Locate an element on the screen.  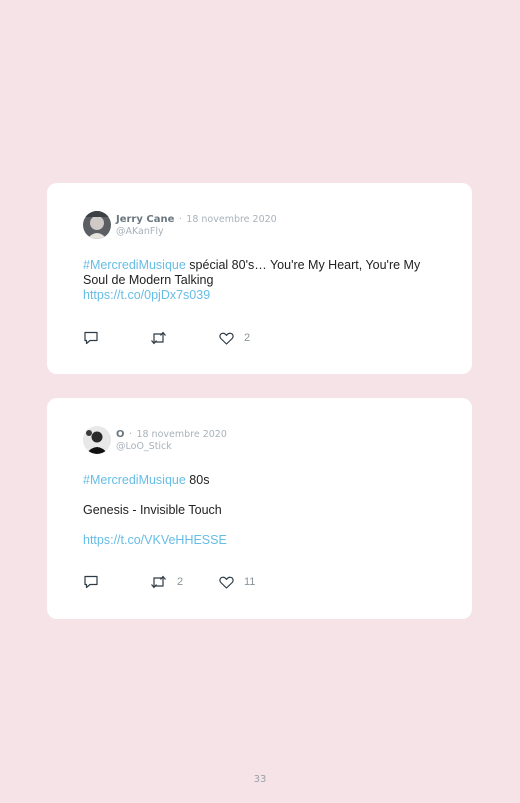
like-count: 11 is located at coordinates (250, 582).